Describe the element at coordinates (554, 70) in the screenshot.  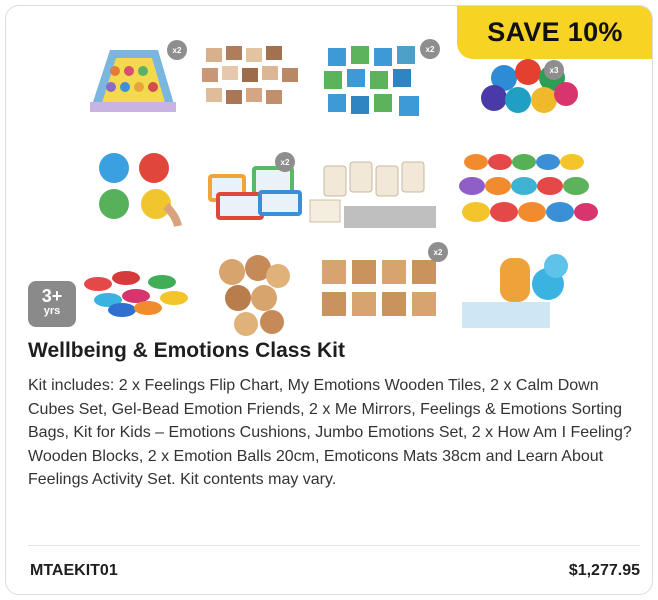
I see `quantity-tag: x3` at that location.